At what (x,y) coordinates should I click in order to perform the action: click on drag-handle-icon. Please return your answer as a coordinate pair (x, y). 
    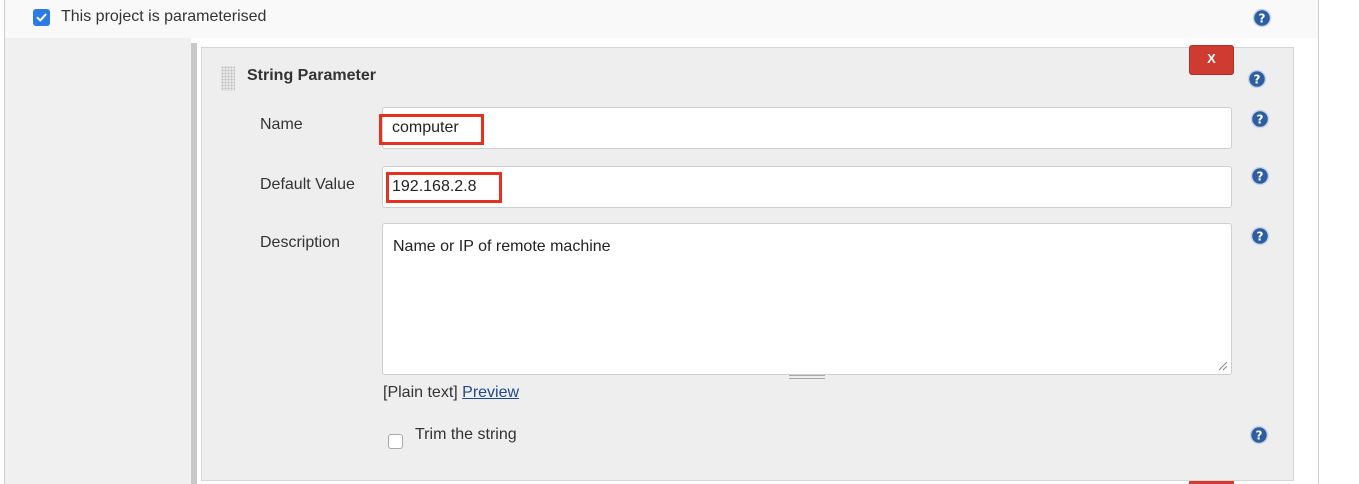
    Looking at the image, I should click on (228, 78).